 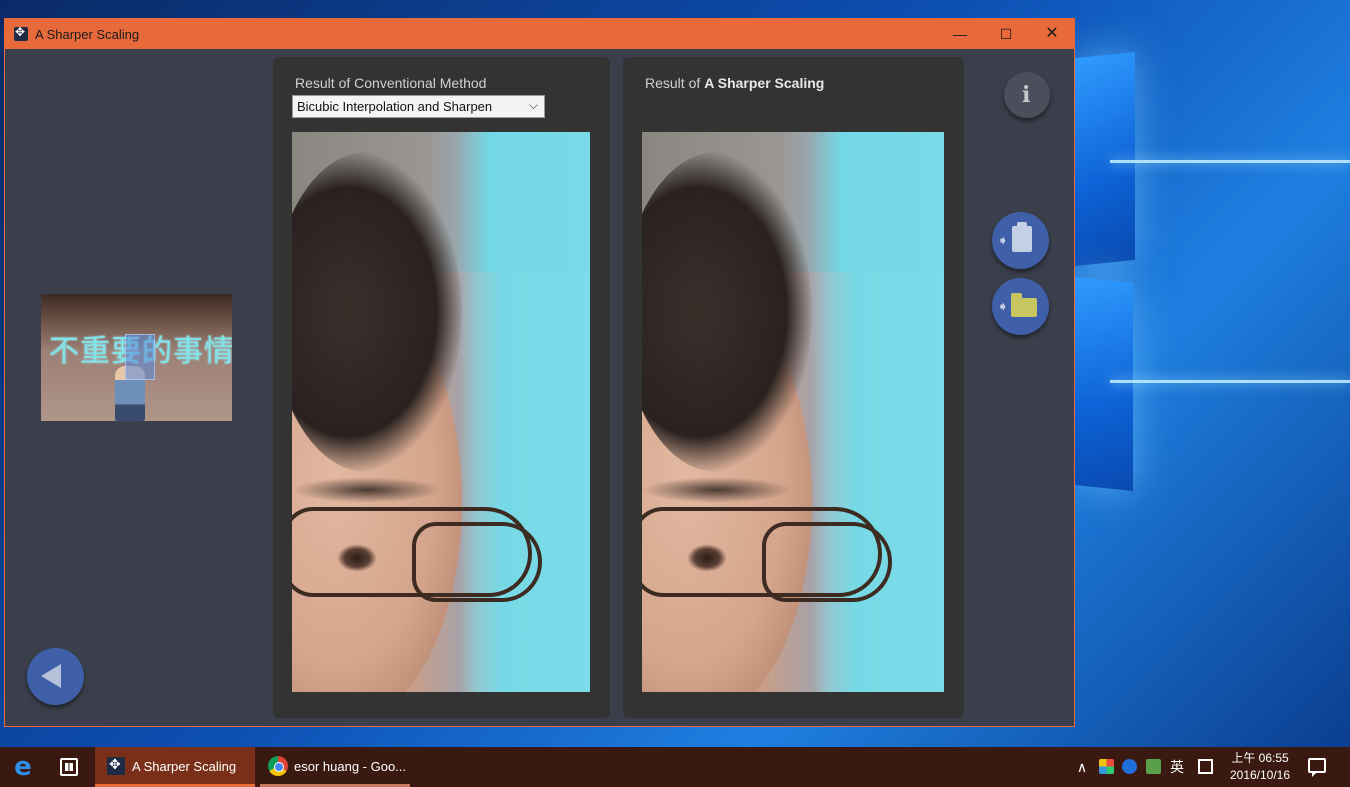 I want to click on sharper-result-label: Result of A Sharper Scaling, so click(x=735, y=83).